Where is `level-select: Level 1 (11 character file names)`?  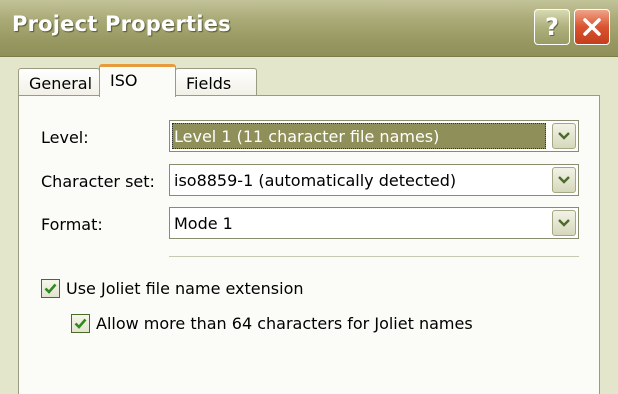 level-select: Level 1 (11 character file names) is located at coordinates (374, 136).